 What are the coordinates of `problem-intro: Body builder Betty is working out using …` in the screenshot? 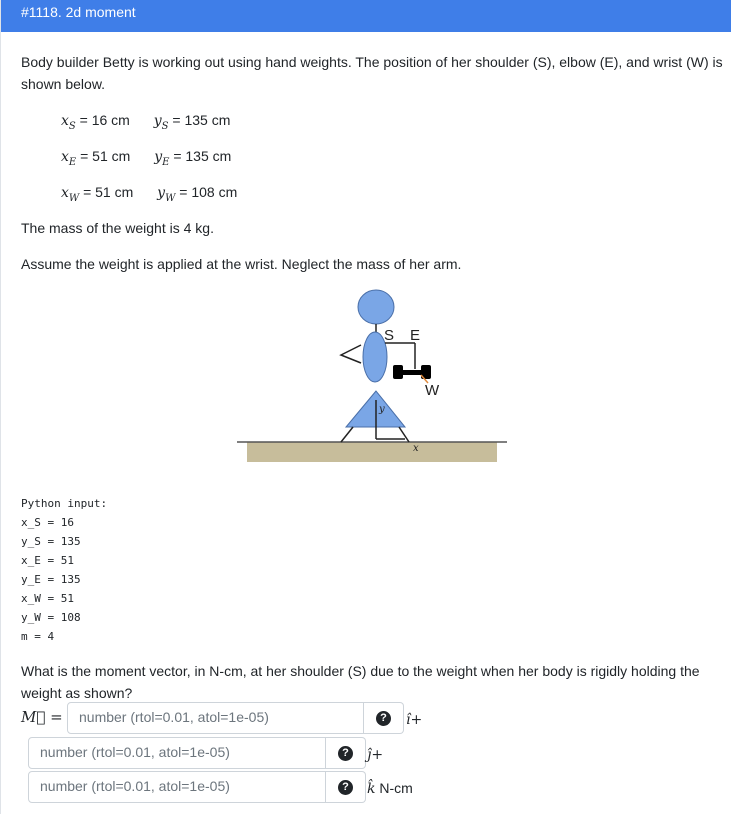 It's located at (372, 73).